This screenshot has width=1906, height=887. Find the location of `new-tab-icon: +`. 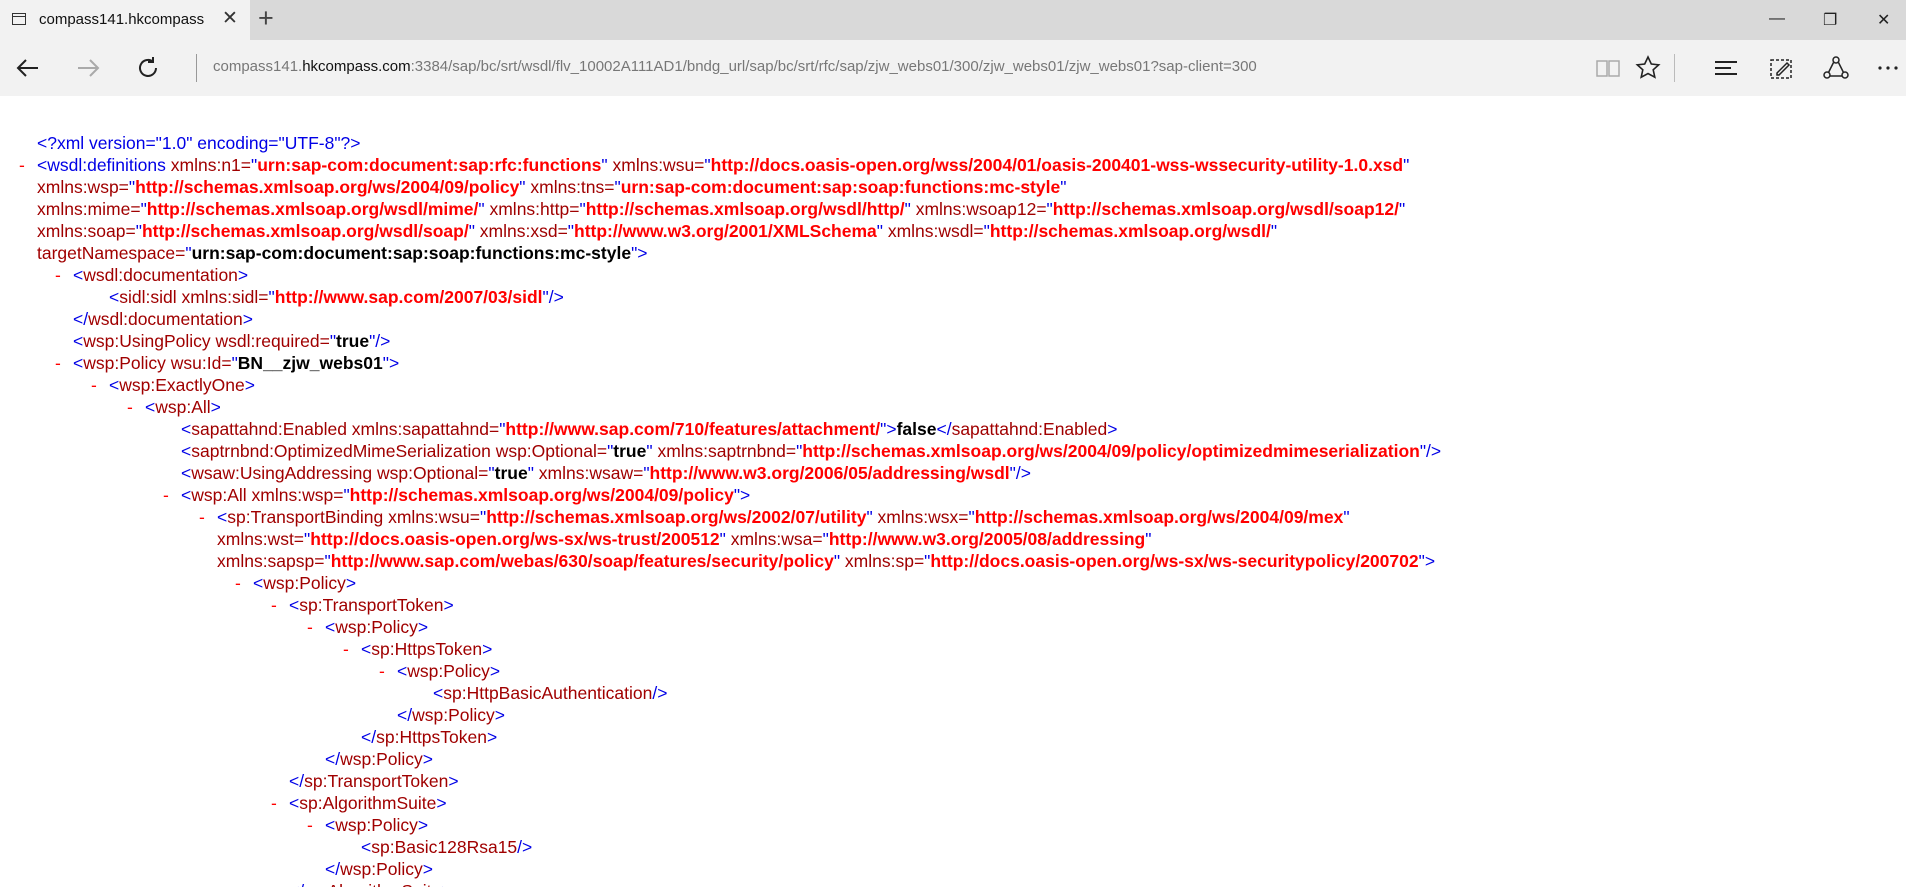

new-tab-icon: + is located at coordinates (266, 18).